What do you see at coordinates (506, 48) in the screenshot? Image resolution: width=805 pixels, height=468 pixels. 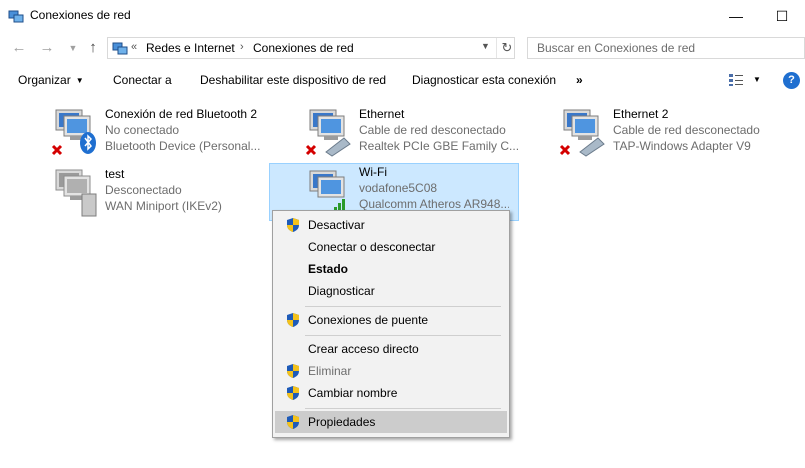 I see `refresh-icon: ↻` at bounding box center [506, 48].